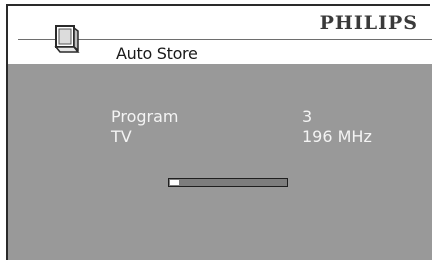 The height and width of the screenshot is (275, 432). I want to click on brand-logo: PHILIPS, so click(368, 23).